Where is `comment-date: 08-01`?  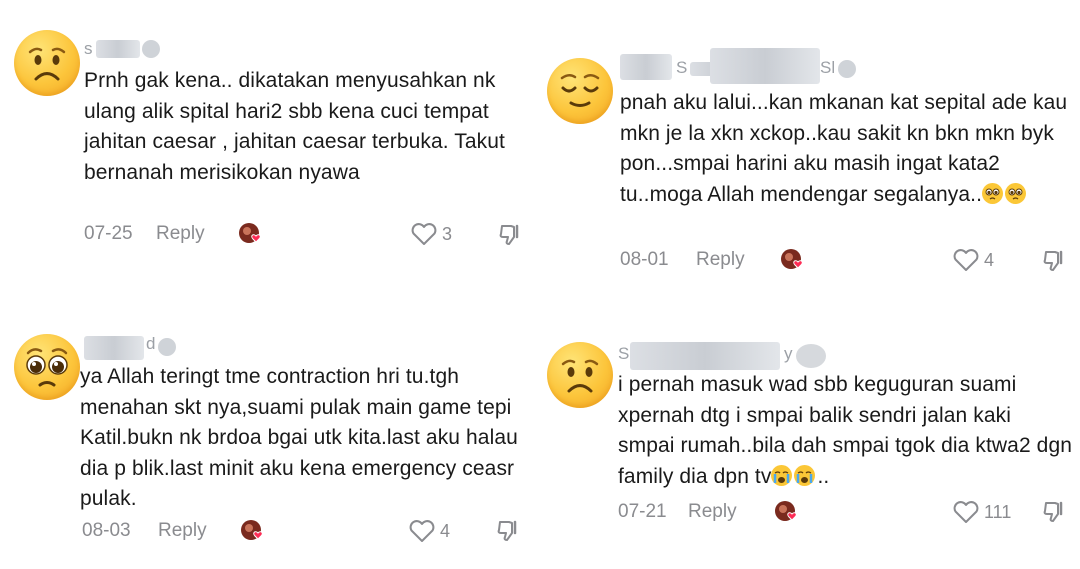
comment-date: 08-01 is located at coordinates (644, 259).